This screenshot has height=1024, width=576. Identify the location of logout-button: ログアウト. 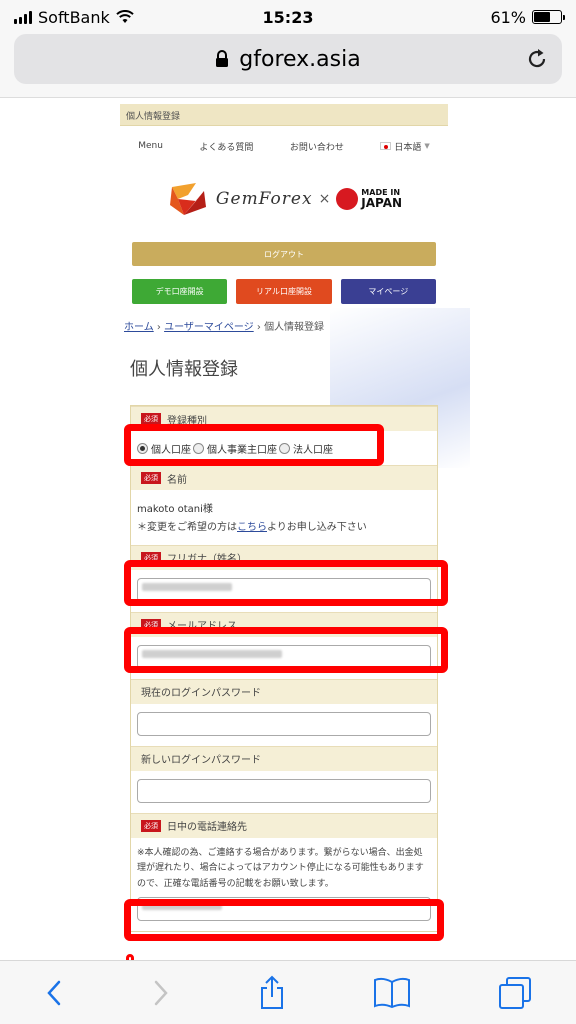
(284, 254).